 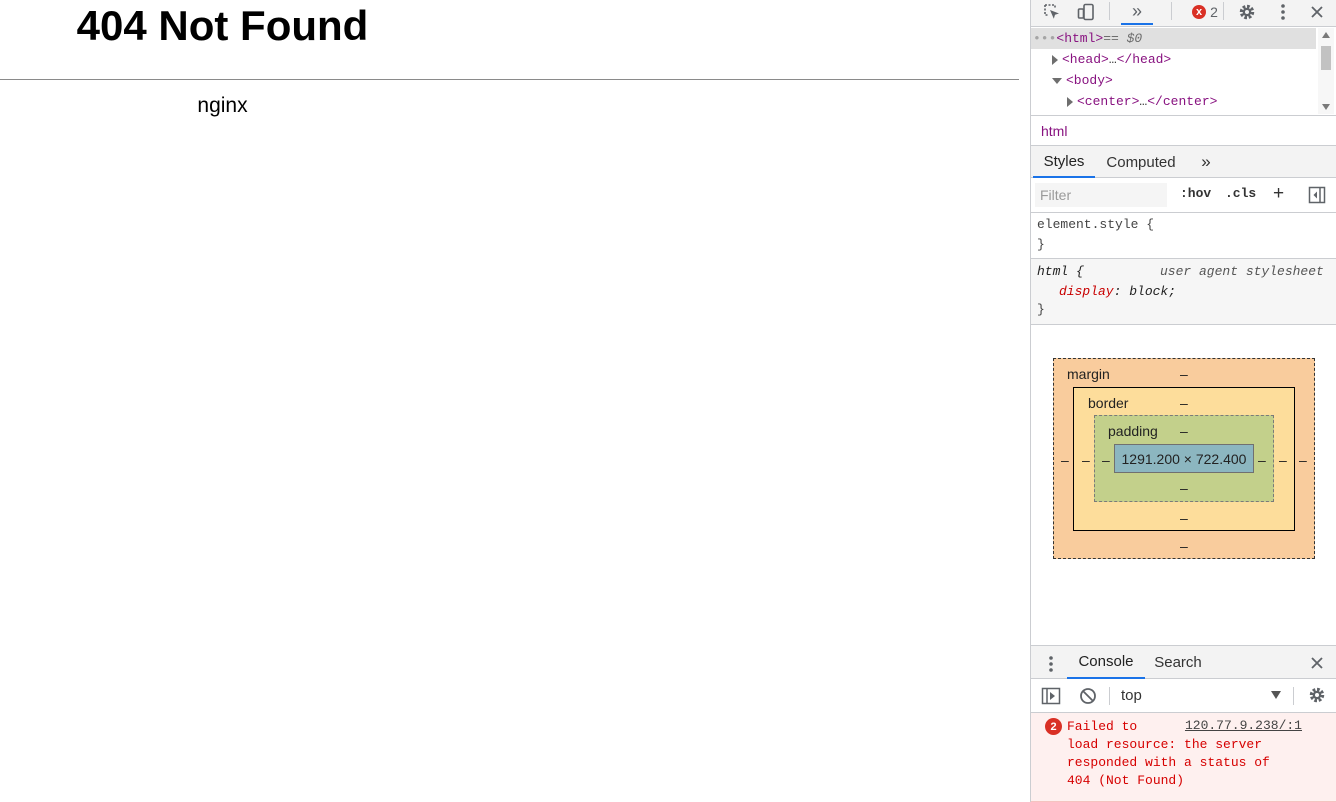 I want to click on dom-breadcrumb: html, so click(x=1183, y=130).